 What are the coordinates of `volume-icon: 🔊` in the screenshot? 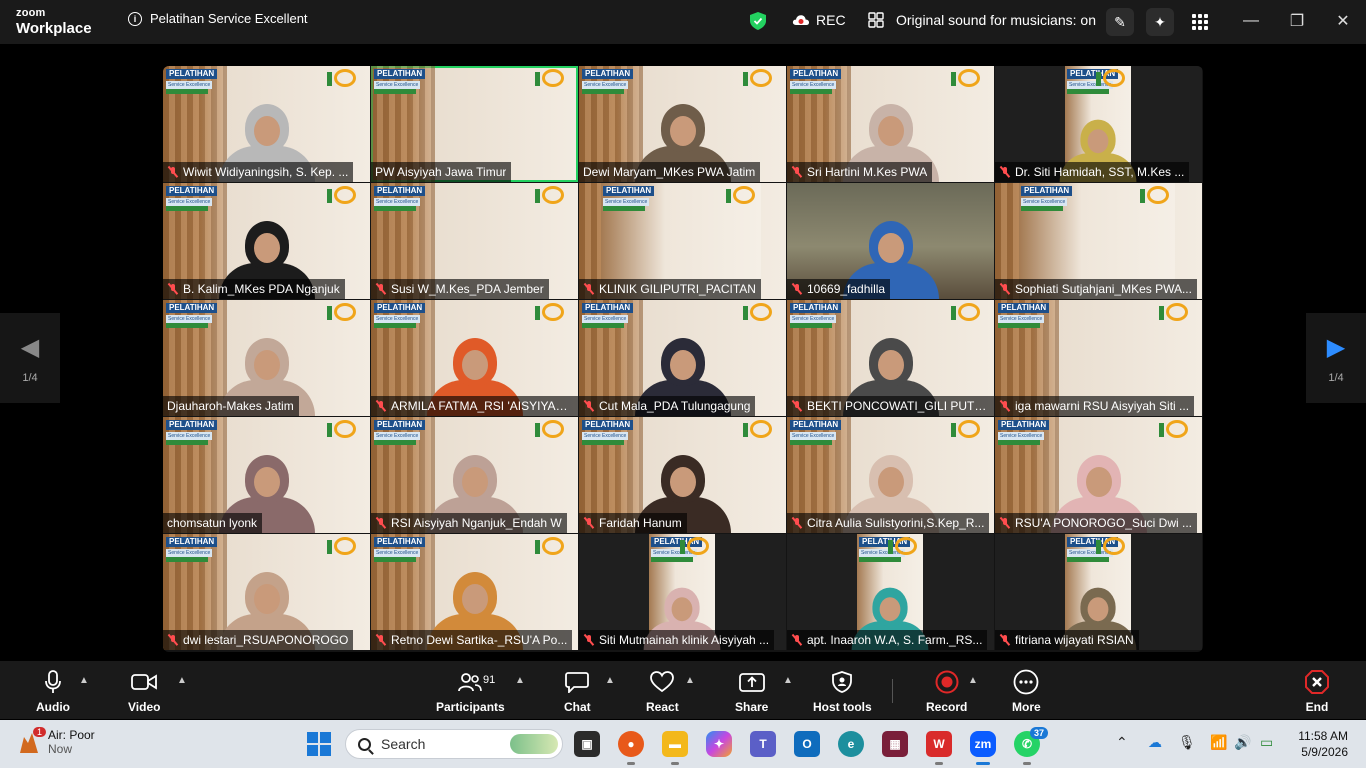 It's located at (1242, 742).